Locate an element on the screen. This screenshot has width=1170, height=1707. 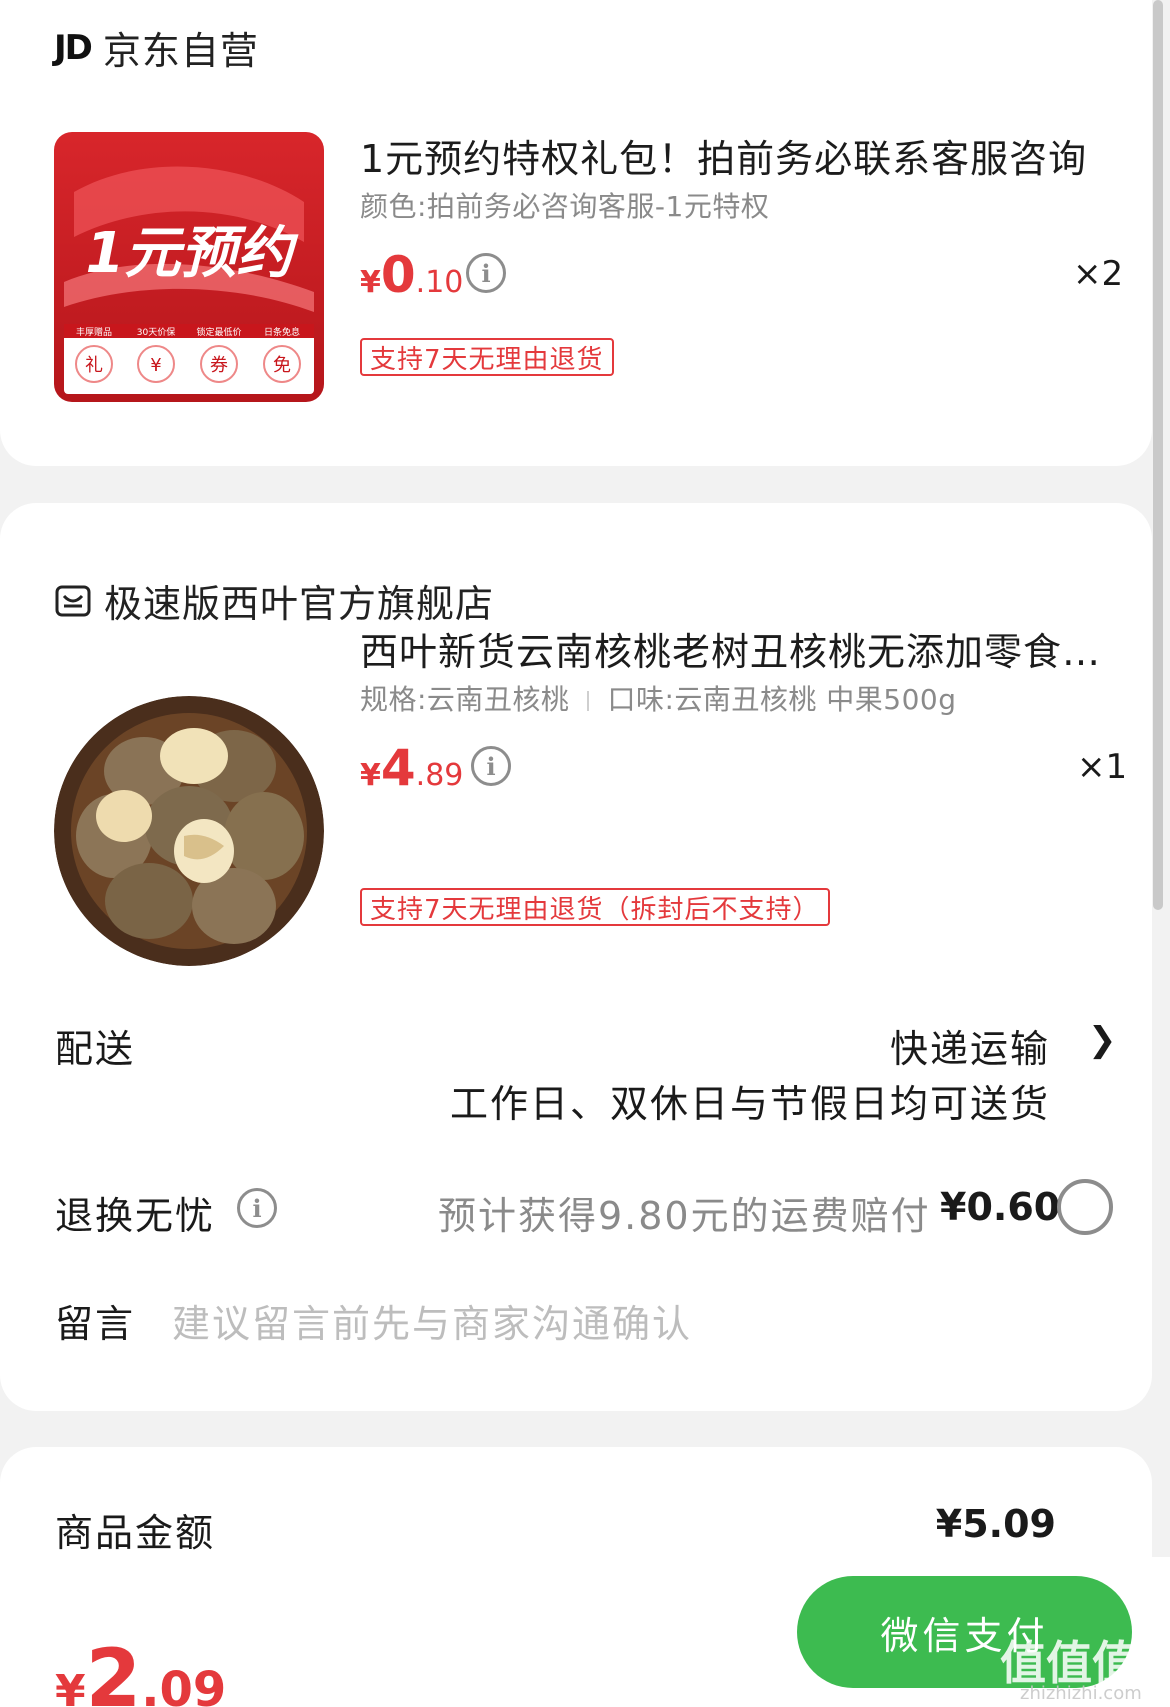
return-insurance-info-icon: i is located at coordinates (257, 1208).